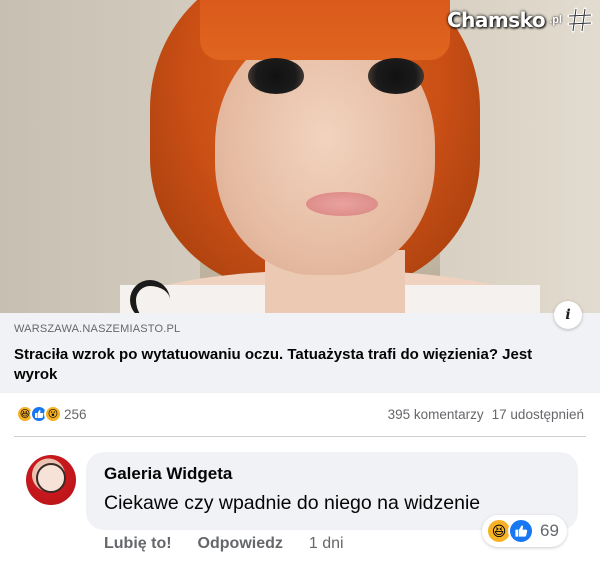 The height and width of the screenshot is (577, 600). I want to click on reactions-summary-left: 😆 😮 256, so click(51, 414).